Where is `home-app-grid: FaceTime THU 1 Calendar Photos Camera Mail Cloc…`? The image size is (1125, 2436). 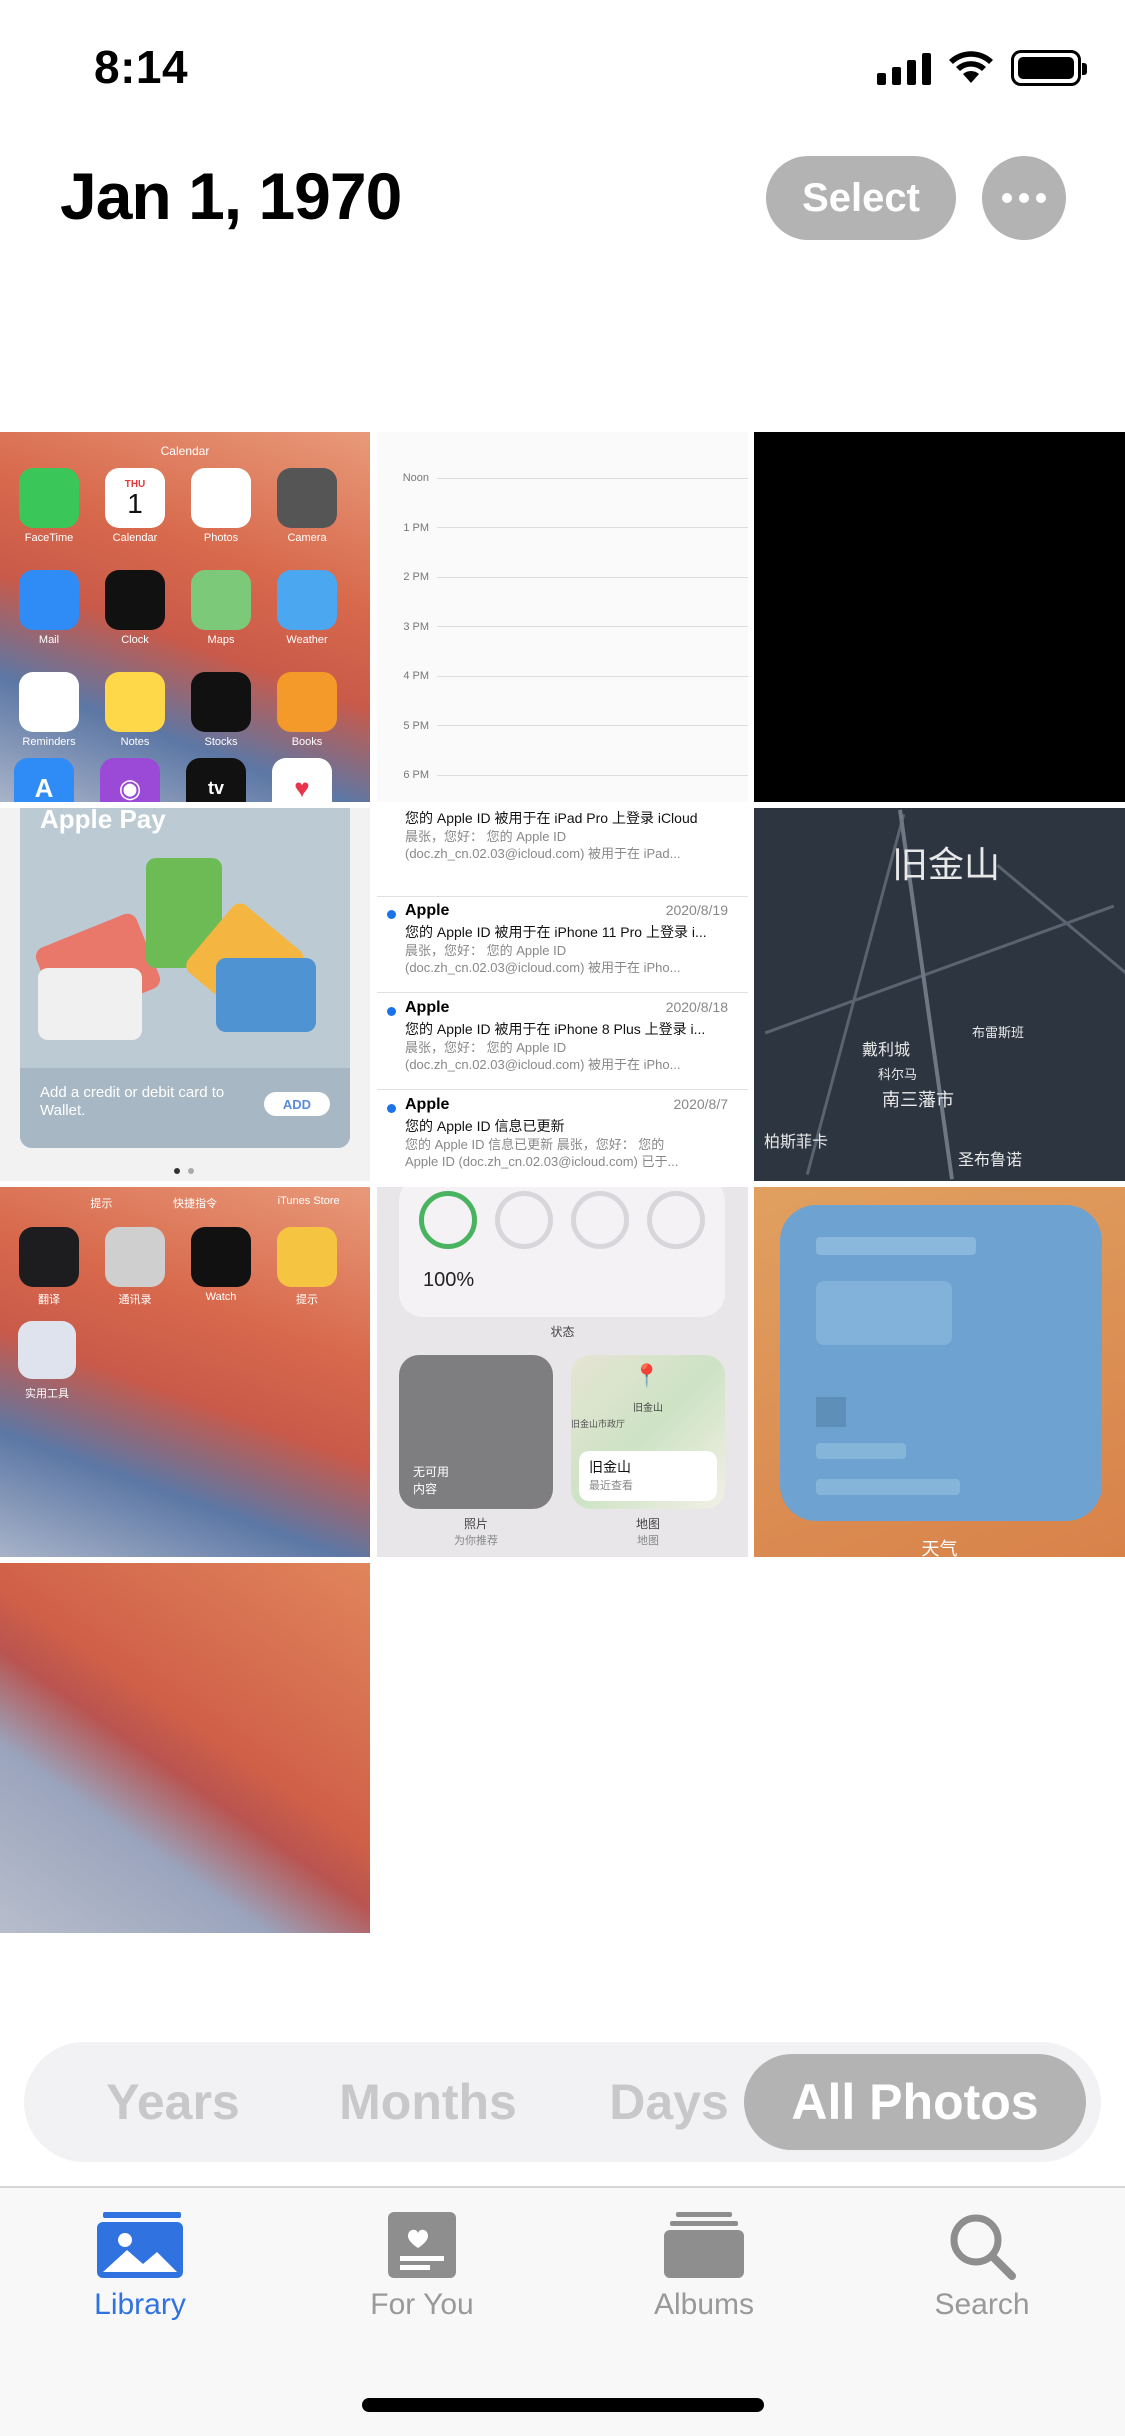
home-app-grid: FaceTime THU 1 Calendar Photos Camera Mail Cloc… is located at coordinates (178, 608).